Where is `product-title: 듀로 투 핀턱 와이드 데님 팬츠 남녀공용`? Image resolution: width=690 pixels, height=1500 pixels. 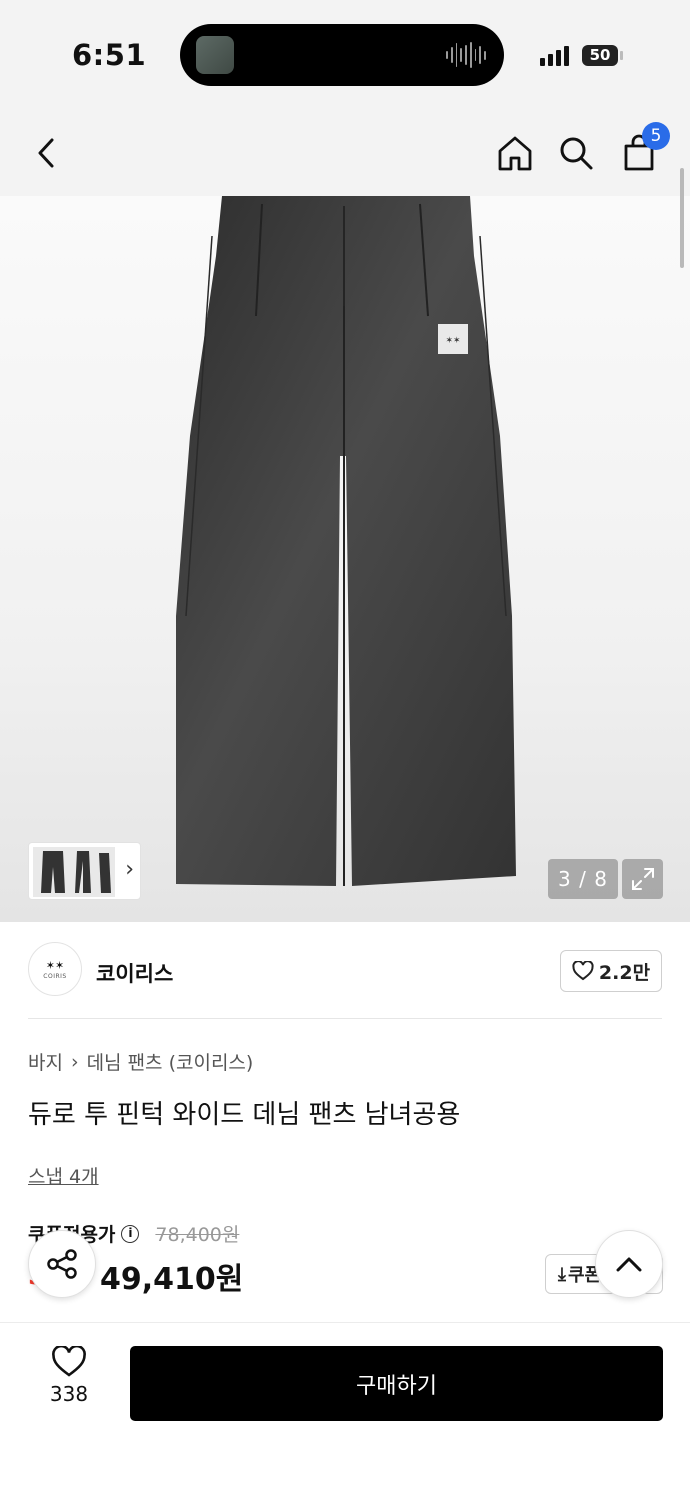
product-title: 듀로 투 핀턱 와이드 데님 팬츠 남녀공용 is located at coordinates (244, 1115).